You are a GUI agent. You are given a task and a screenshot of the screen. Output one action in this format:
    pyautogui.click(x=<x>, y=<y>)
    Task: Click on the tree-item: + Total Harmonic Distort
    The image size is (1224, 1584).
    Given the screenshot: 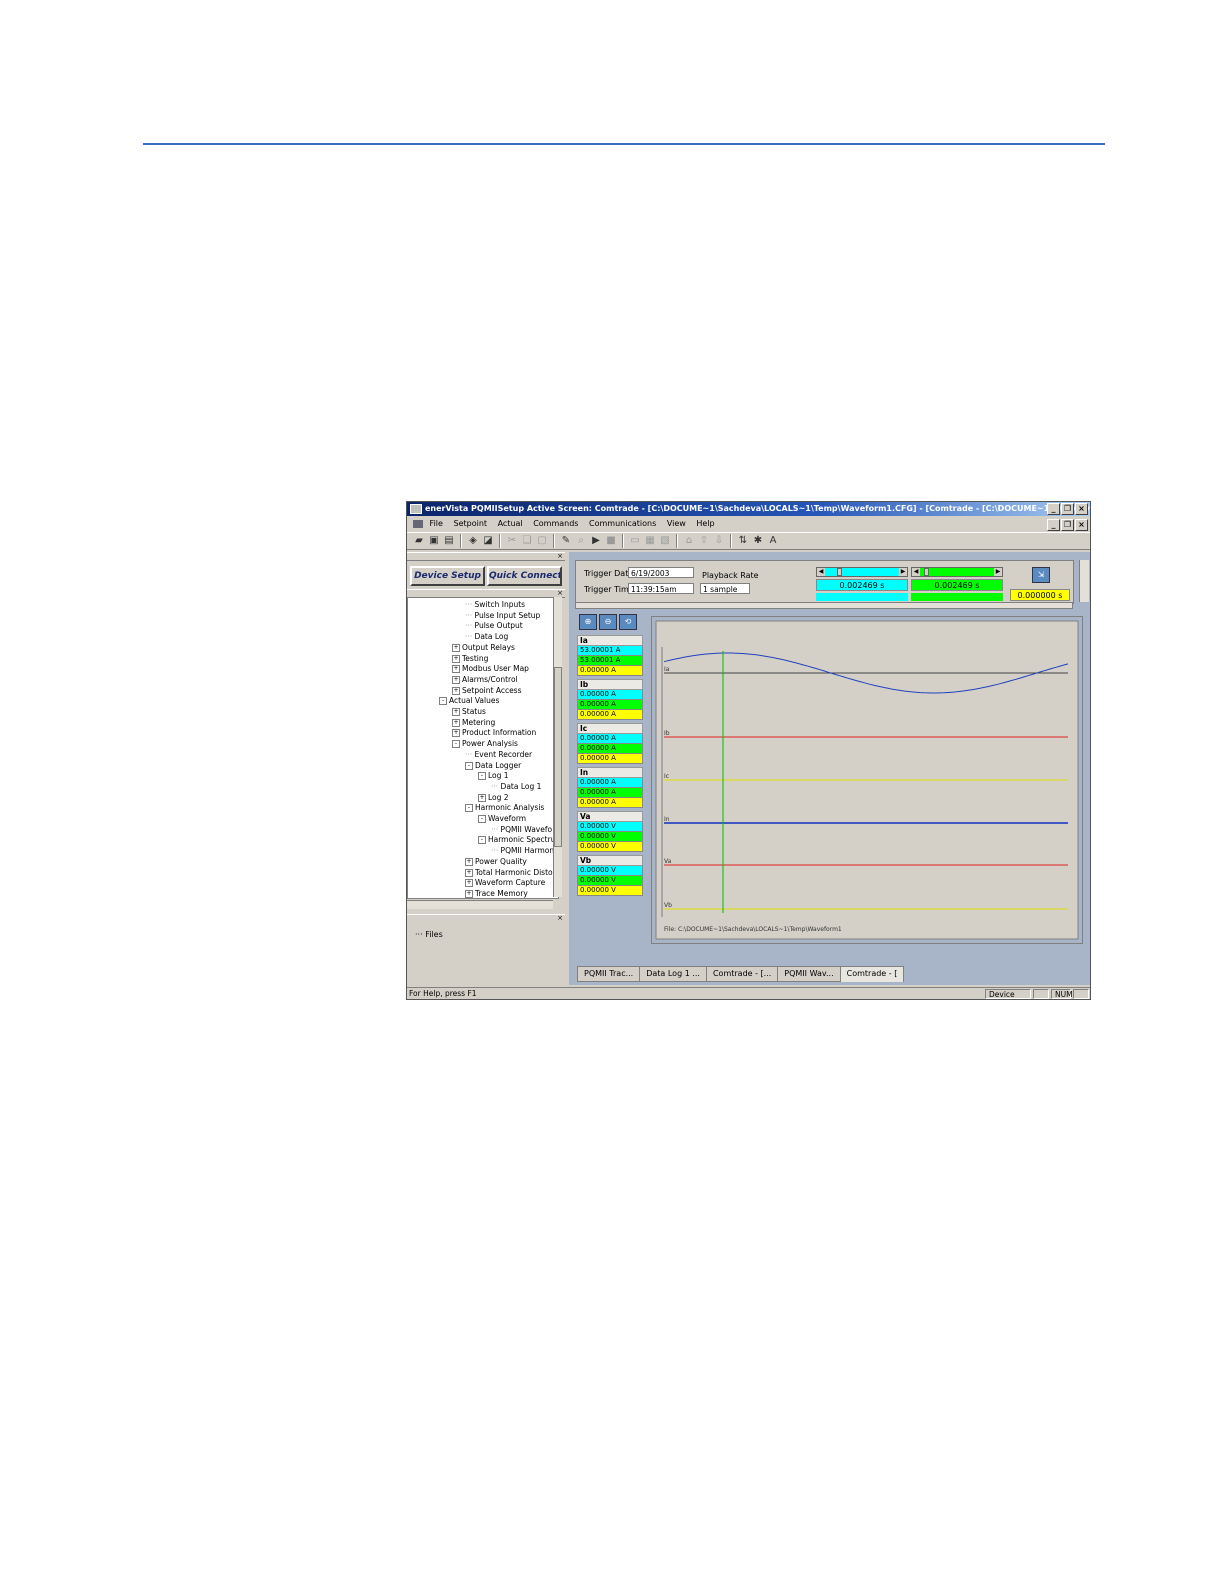 What is the action you would take?
    pyautogui.click(x=511, y=873)
    